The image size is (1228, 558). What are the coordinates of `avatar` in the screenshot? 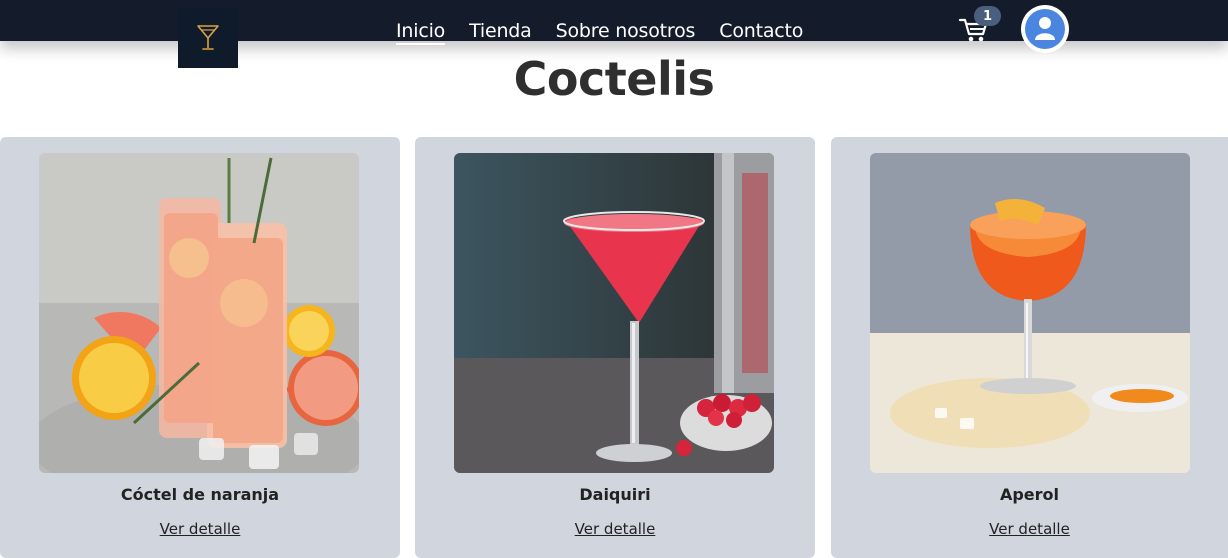 It's located at (1045, 29).